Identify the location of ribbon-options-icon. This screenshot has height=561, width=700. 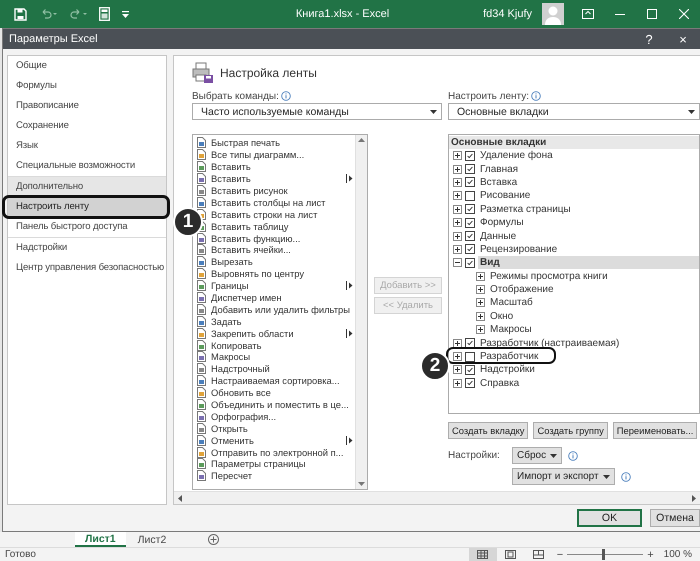
(588, 14).